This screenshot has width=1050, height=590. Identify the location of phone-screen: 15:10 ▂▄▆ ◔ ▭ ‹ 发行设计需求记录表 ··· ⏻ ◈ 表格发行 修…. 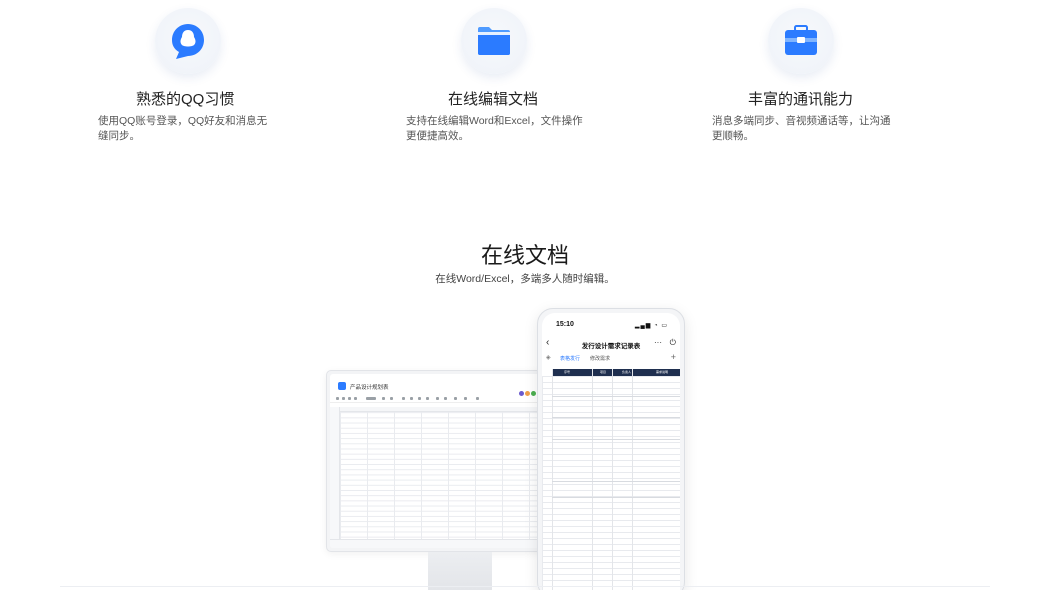
(611, 451).